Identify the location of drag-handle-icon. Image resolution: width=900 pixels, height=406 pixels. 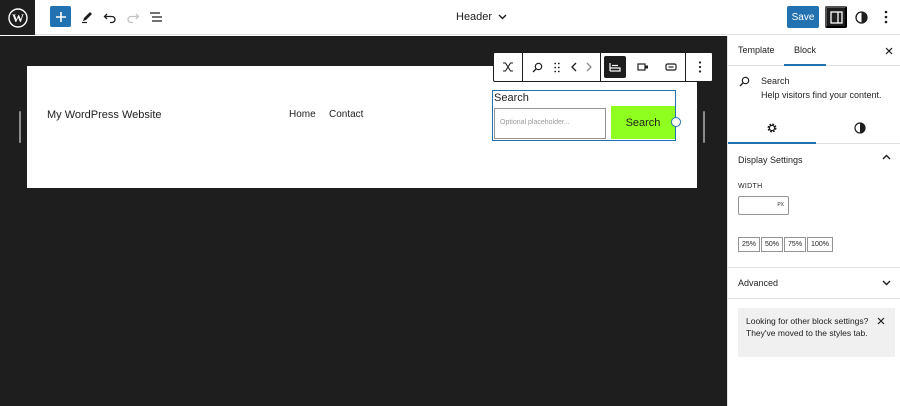
(557, 67).